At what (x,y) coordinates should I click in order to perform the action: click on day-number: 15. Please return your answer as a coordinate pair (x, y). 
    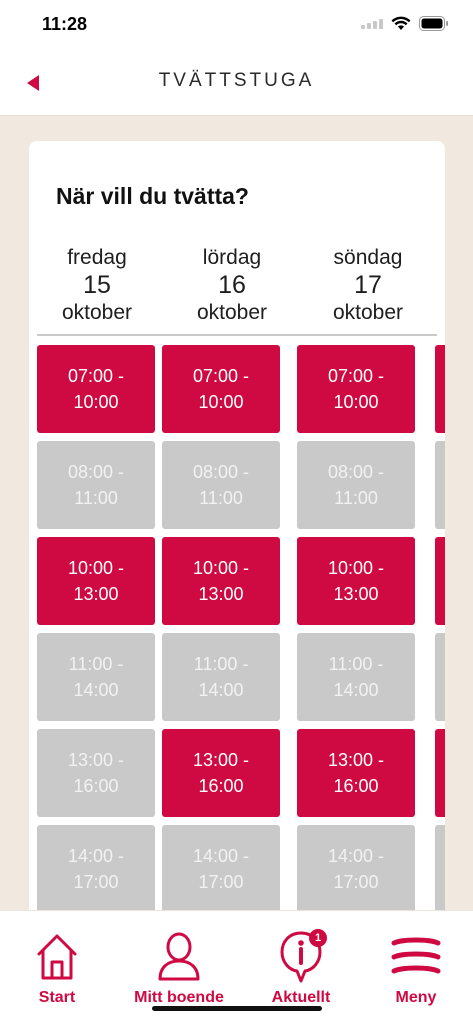
    Looking at the image, I should click on (97, 285).